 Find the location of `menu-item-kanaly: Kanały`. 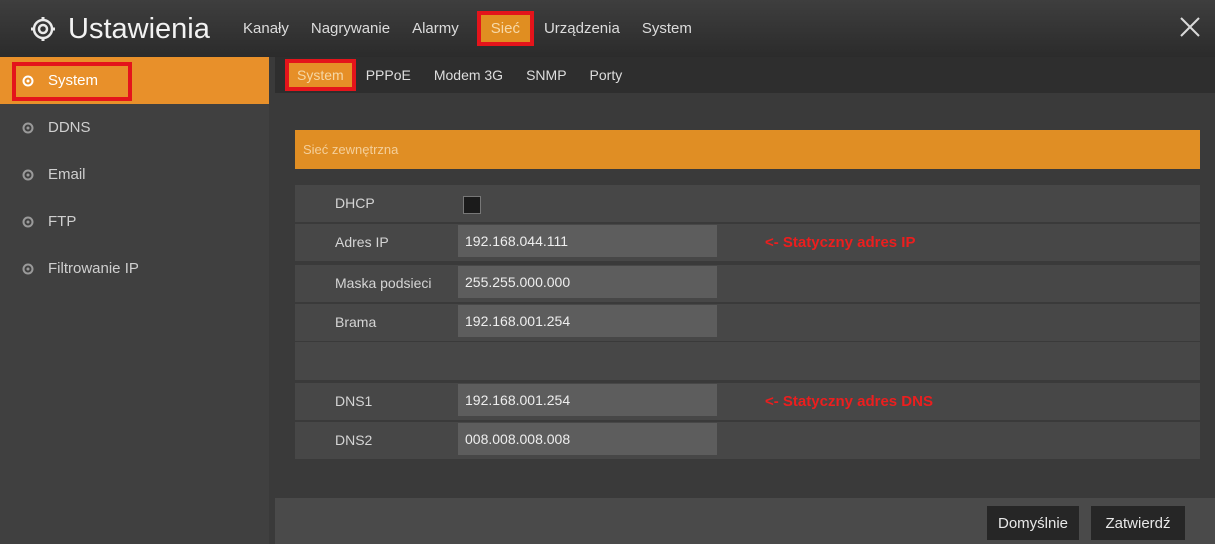

menu-item-kanaly: Kanały is located at coordinates (266, 28).